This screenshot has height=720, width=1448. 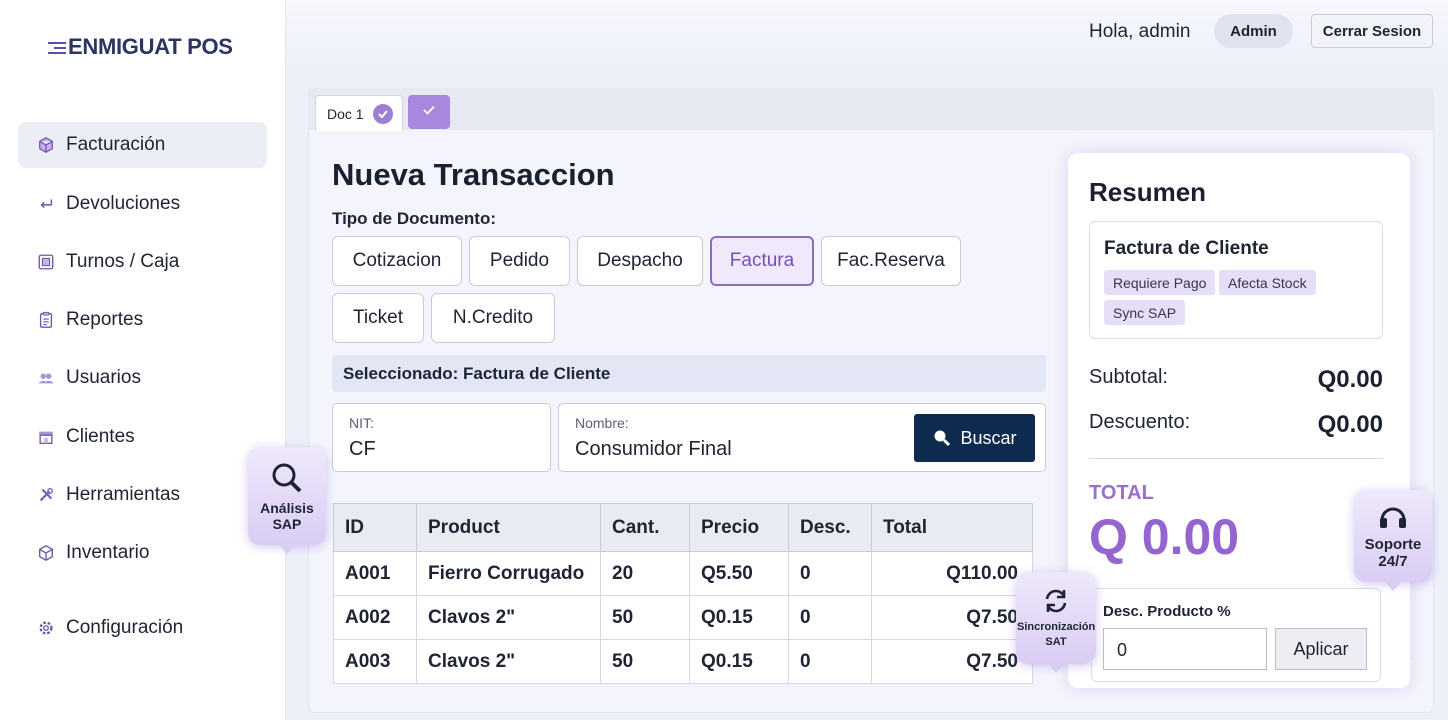 What do you see at coordinates (142, 320) in the screenshot?
I see `sidebar-item-reportes: Reportes` at bounding box center [142, 320].